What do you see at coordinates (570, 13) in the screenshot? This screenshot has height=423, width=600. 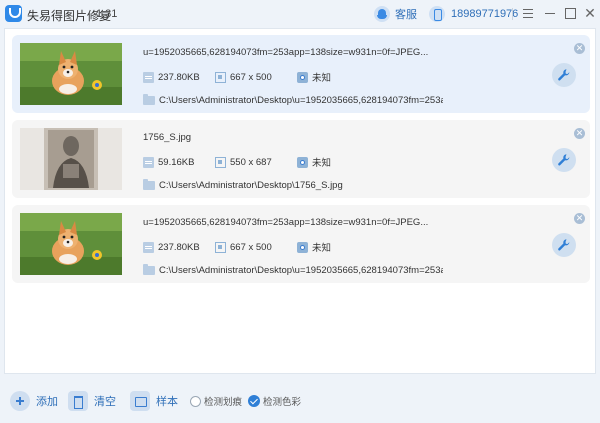 I see `maximize-icon` at bounding box center [570, 13].